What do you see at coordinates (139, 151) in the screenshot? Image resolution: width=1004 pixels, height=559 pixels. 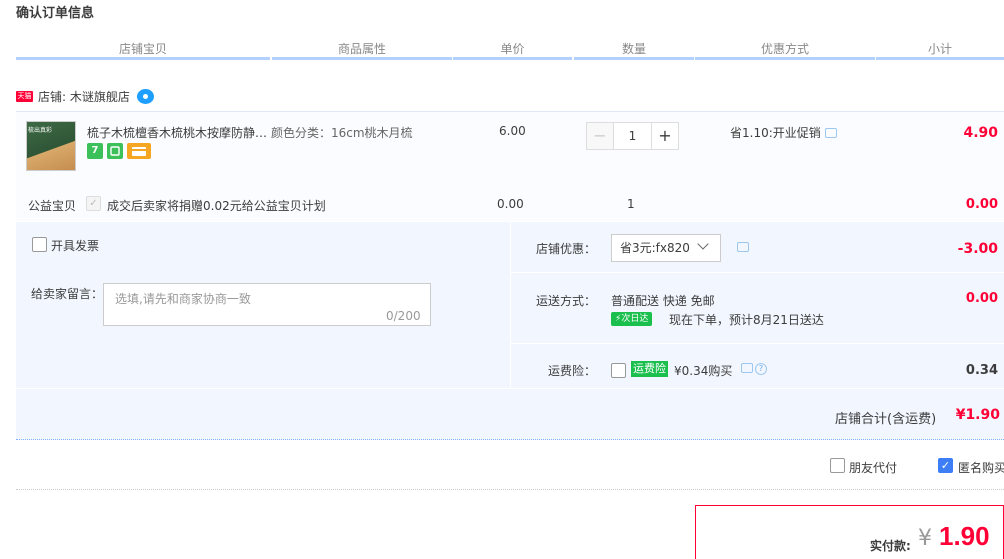 I see `card-payment-icon` at bounding box center [139, 151].